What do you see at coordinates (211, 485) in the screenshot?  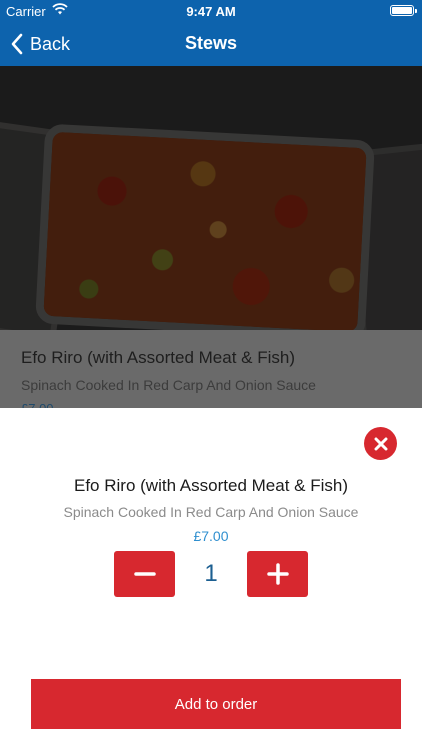 I see `item-name: Efo Riro (with Assorted Meat & Fish)` at bounding box center [211, 485].